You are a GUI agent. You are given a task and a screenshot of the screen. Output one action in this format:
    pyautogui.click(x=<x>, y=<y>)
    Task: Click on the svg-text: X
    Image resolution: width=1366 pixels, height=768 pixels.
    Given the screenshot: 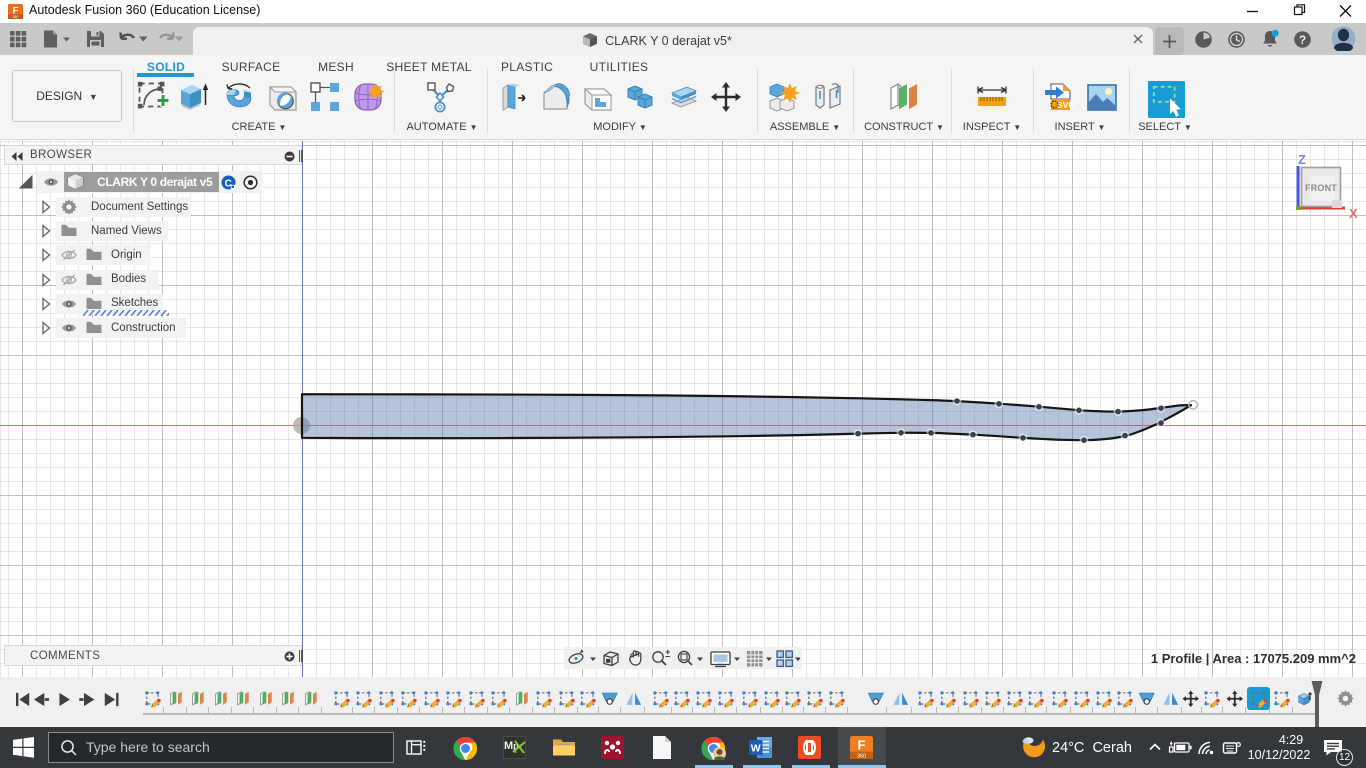 What is the action you would take?
    pyautogui.click(x=1353, y=213)
    